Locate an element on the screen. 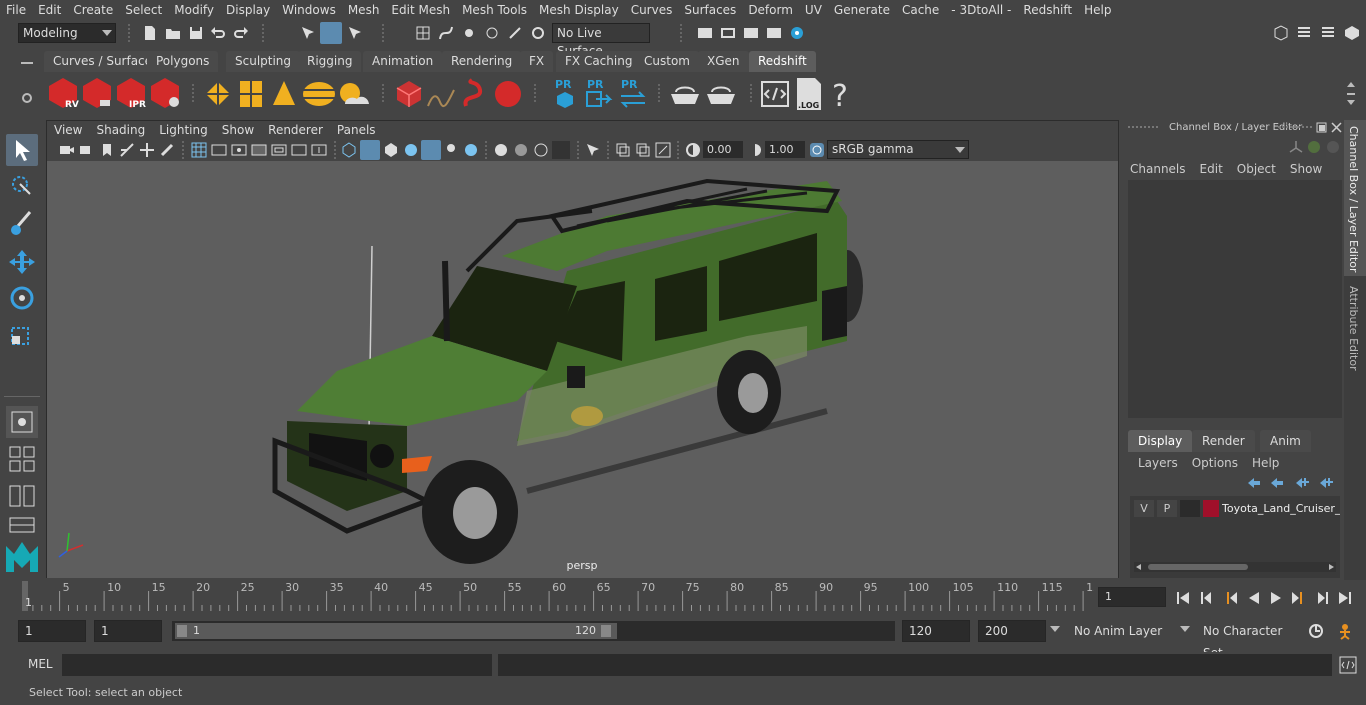  redshift-sun-sky-icon is located at coordinates (354, 94).